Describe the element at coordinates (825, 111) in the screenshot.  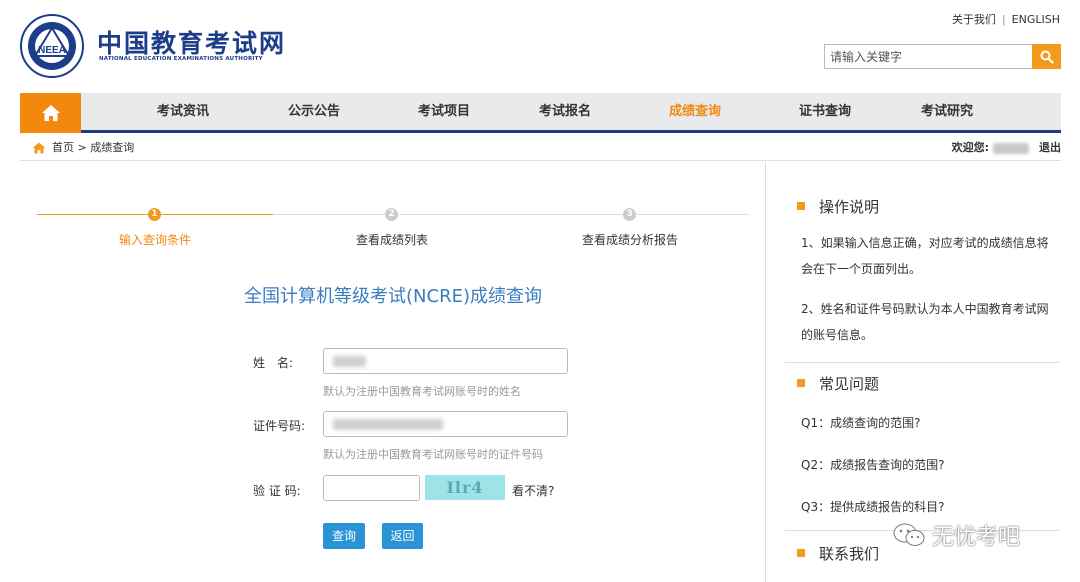
I see `nav-item-certificate-query: 证书查询` at that location.